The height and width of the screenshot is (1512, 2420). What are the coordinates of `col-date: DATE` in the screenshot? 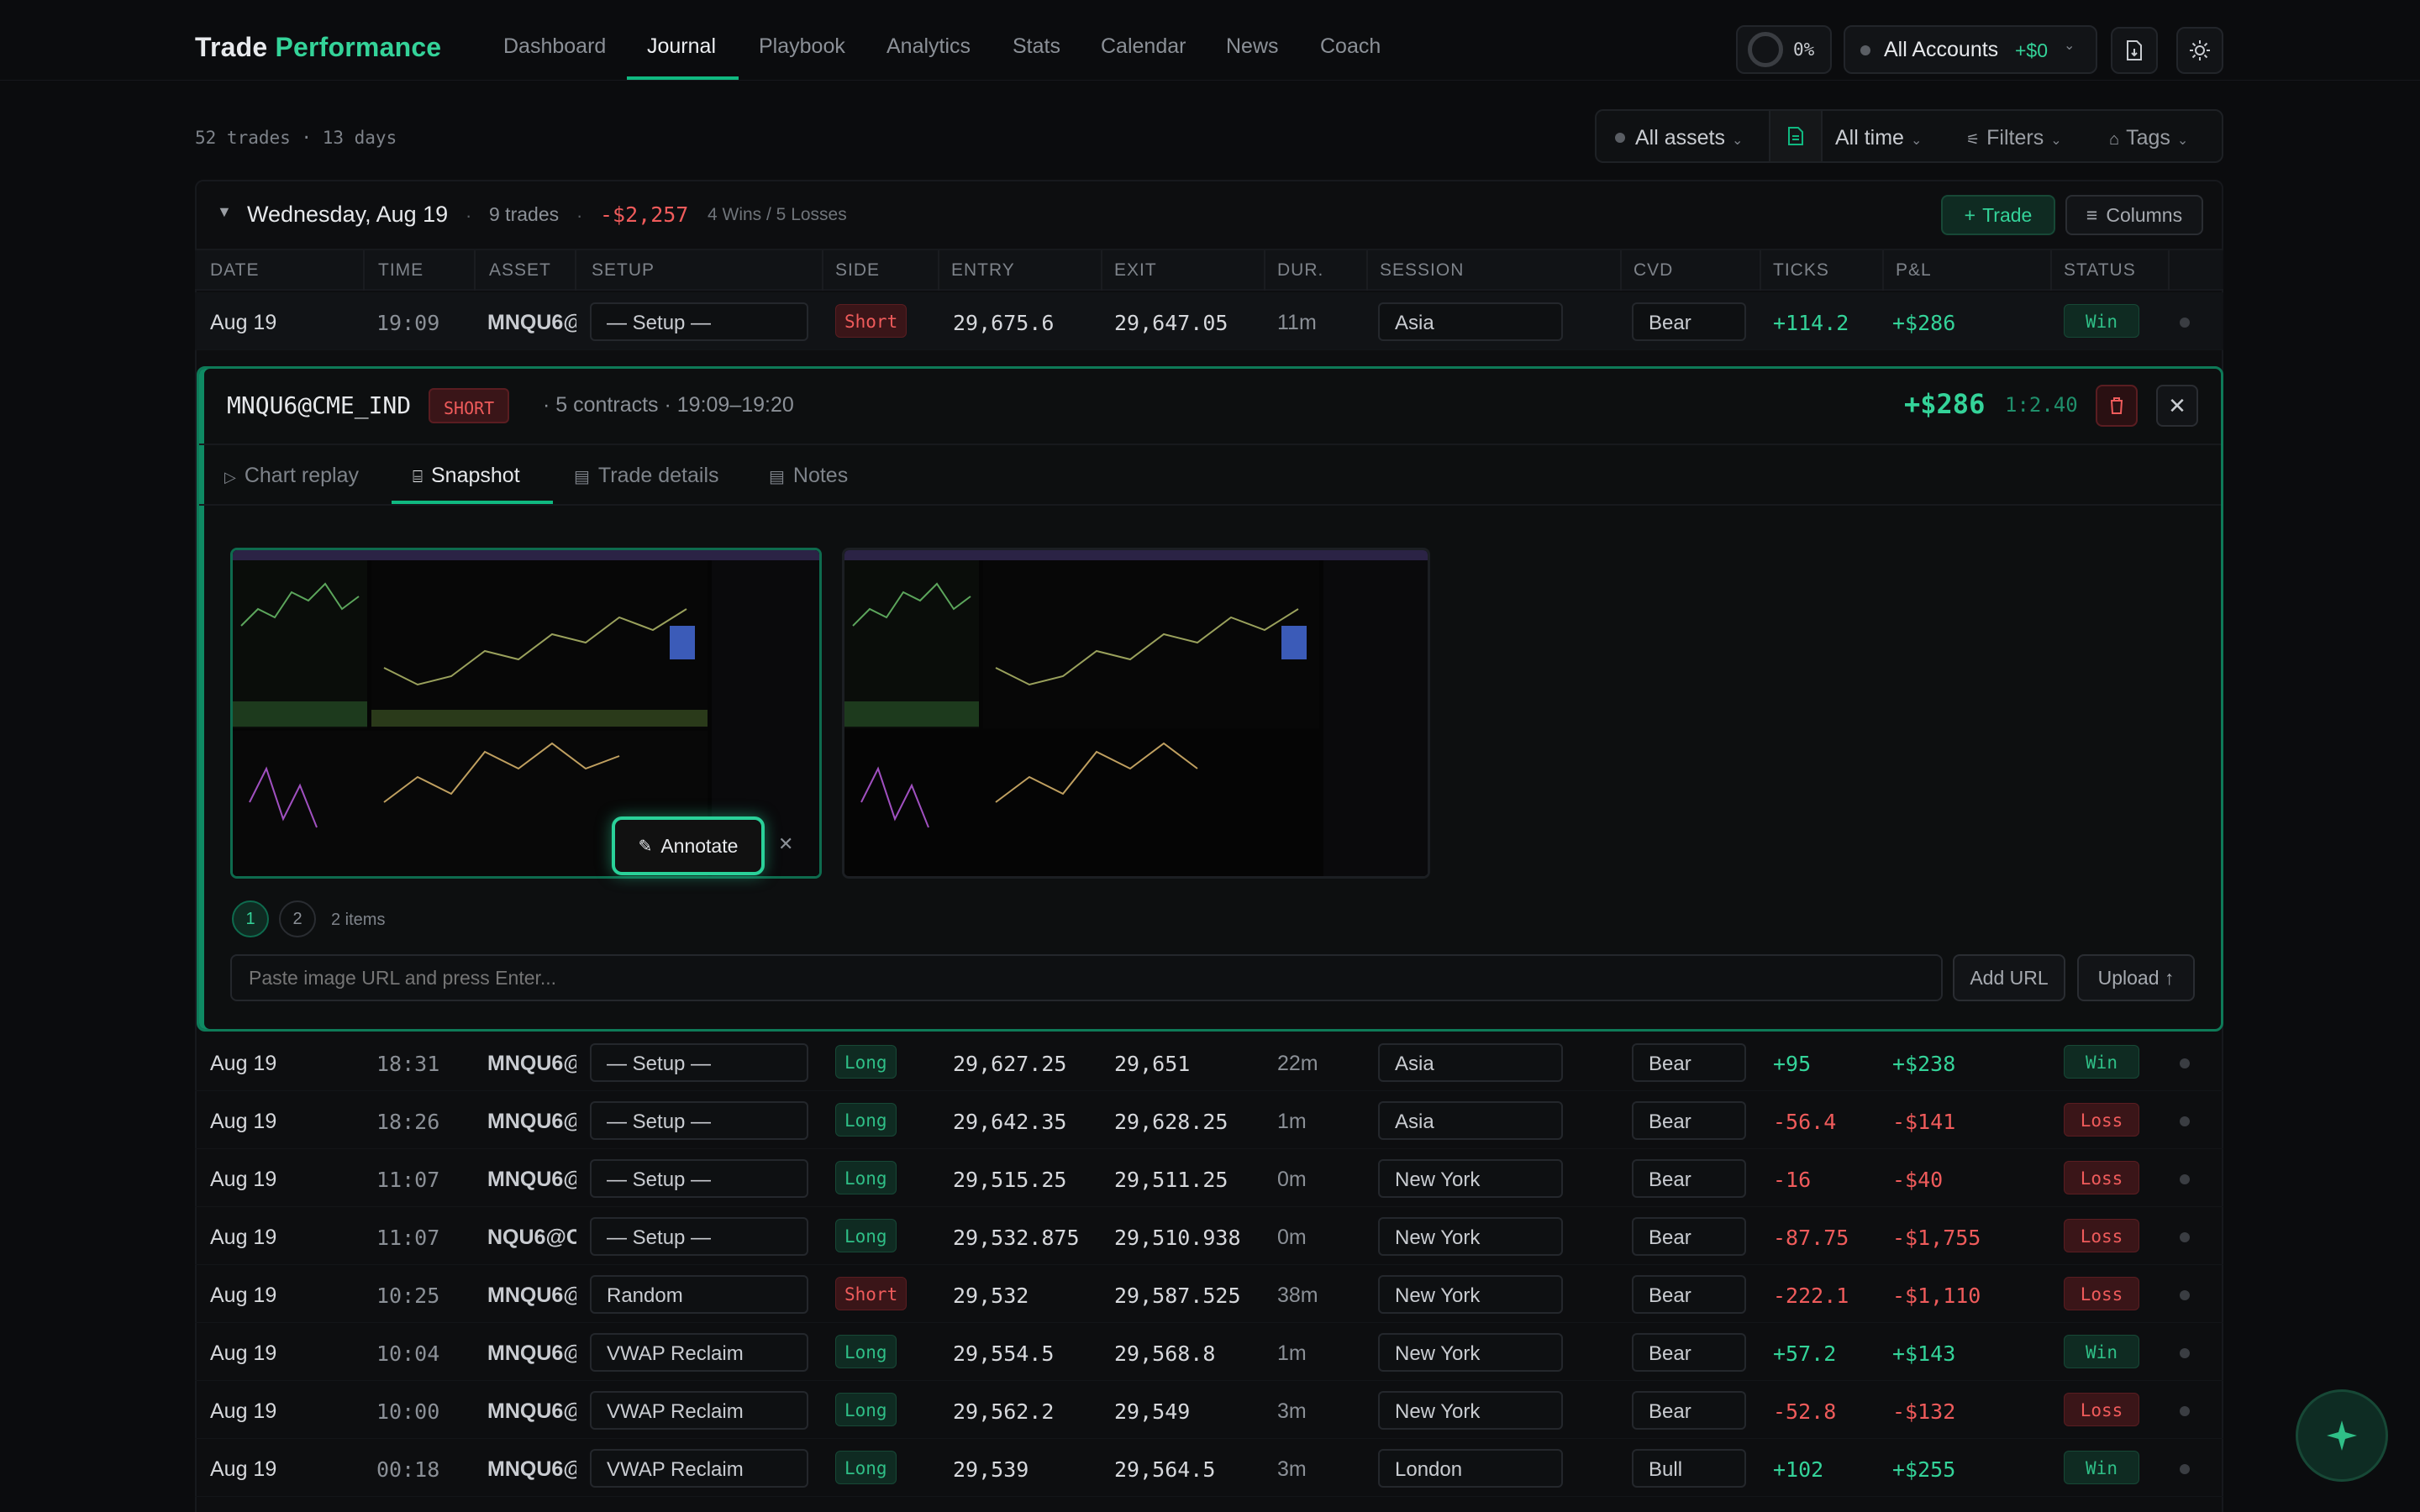 It's located at (234, 270).